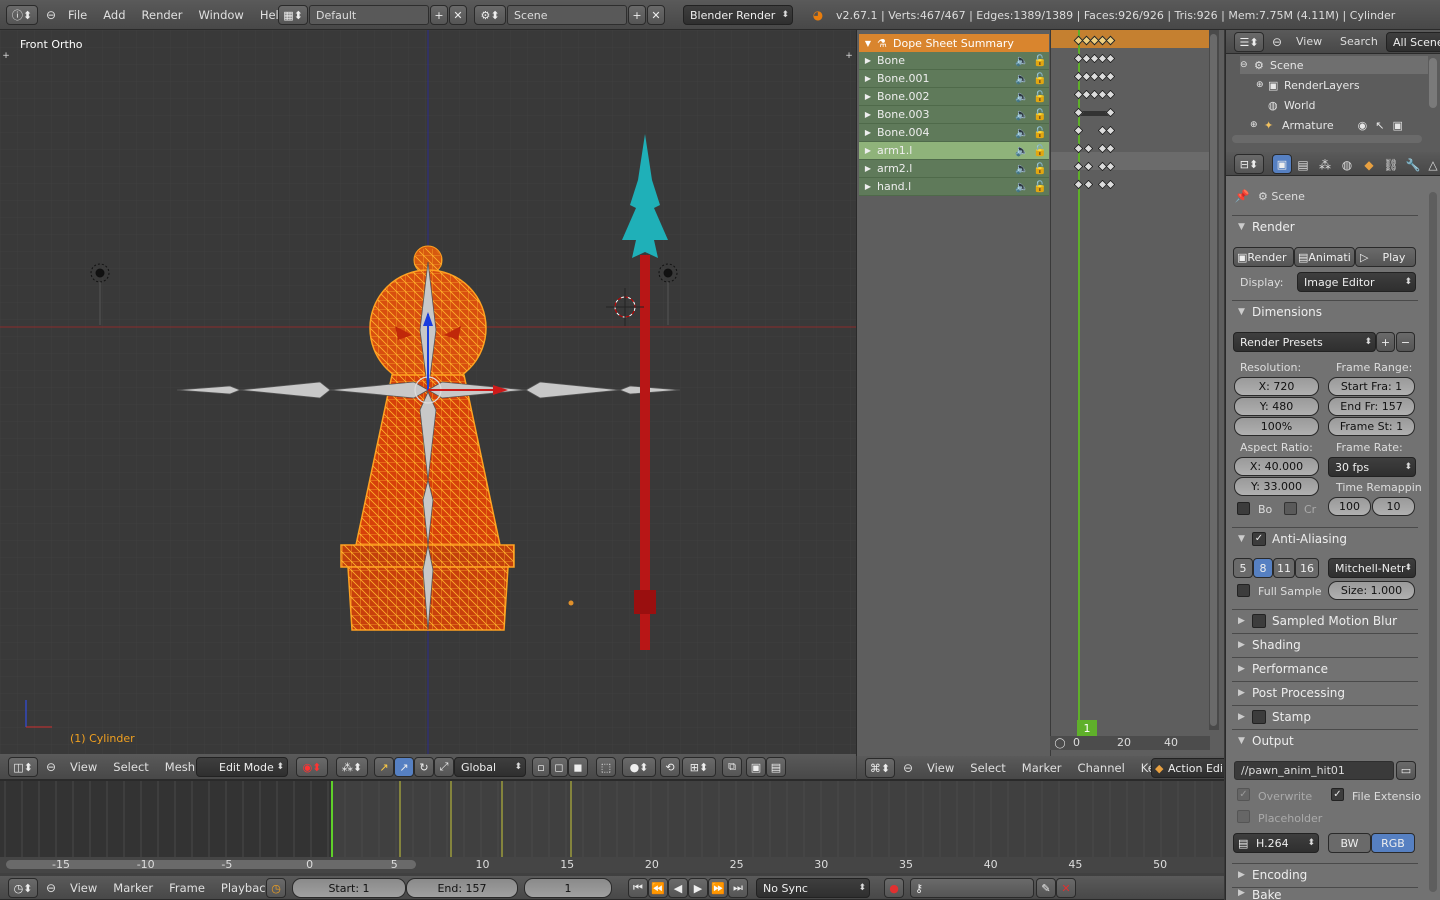 Image resolution: width=1440 pixels, height=900 pixels. I want to click on color-rgb-button: RGB, so click(1393, 843).